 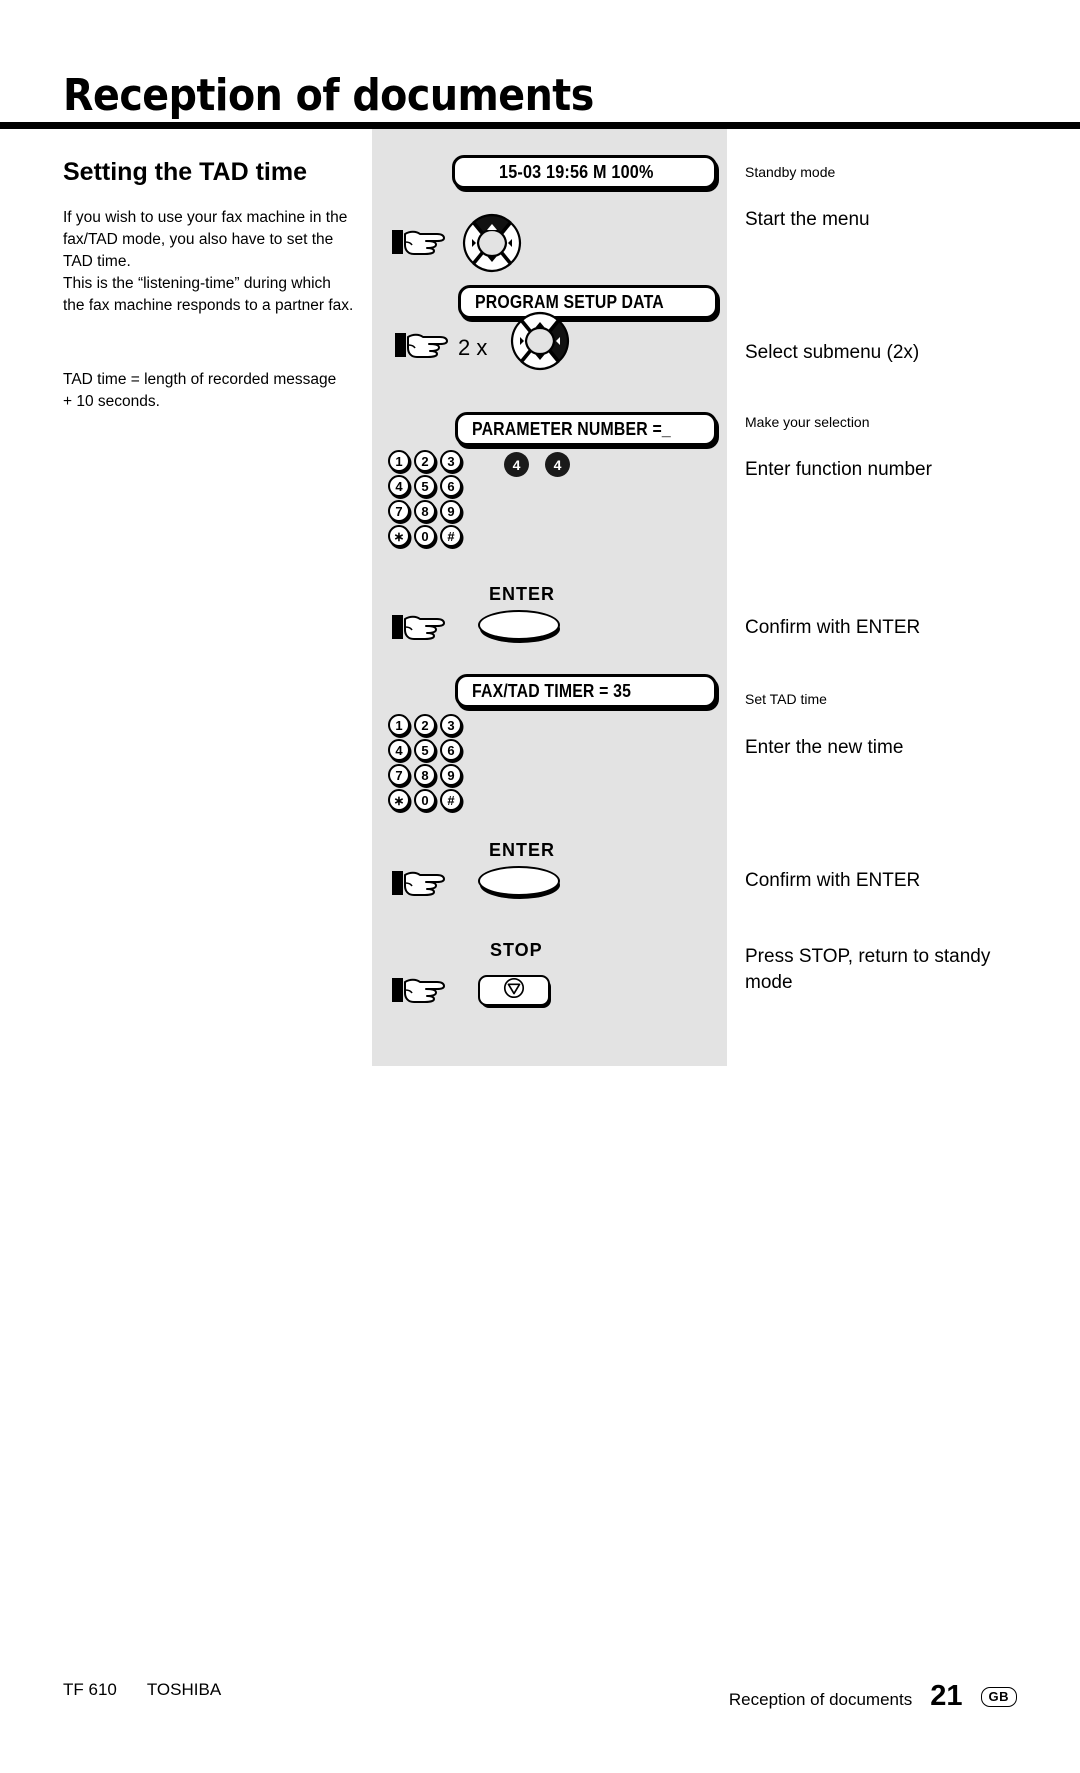 I want to click on stop-icon, so click(x=514, y=990).